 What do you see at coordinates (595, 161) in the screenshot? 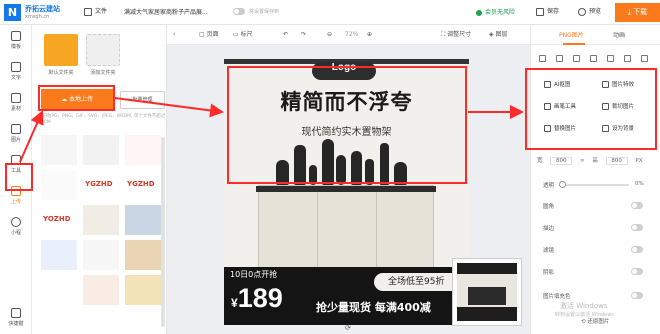
I see `height-label: 高` at bounding box center [595, 161].